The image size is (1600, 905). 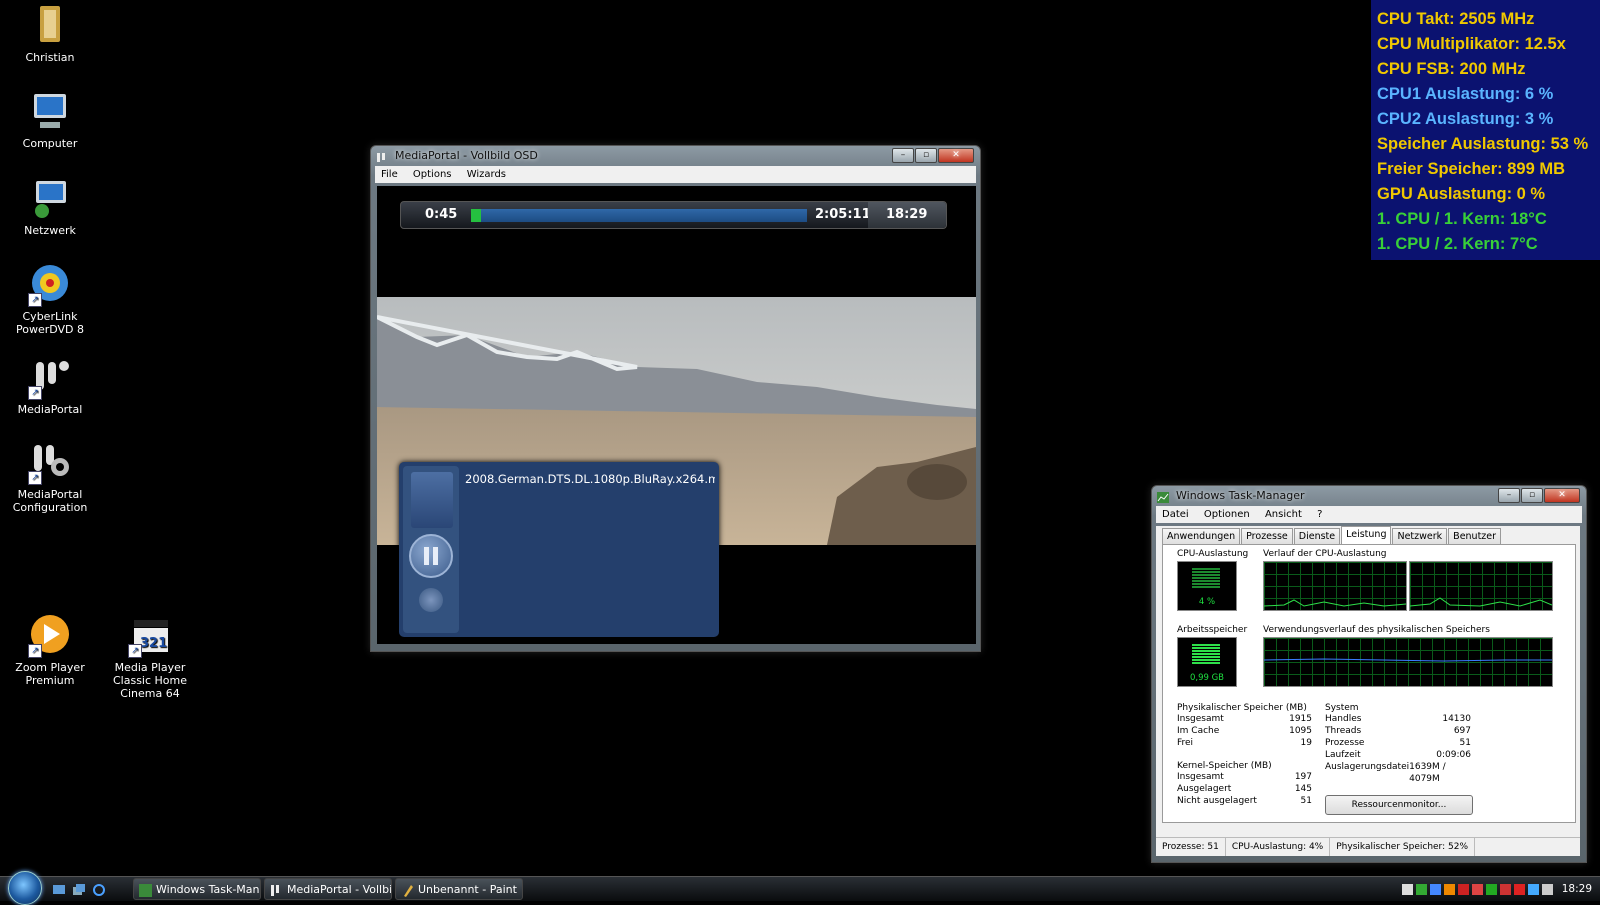 I want to click on stat-key: Laufzeit, so click(x=1343, y=755).